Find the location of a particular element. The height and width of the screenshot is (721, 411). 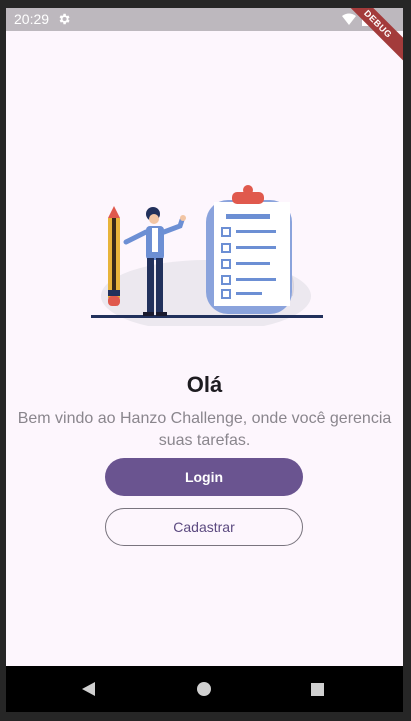

greeting-title: Olá is located at coordinates (204, 384).